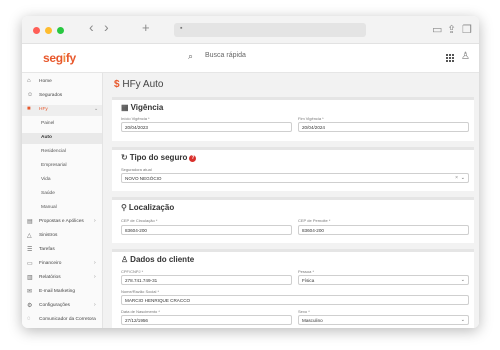 This screenshot has height=350, width=500. Describe the element at coordinates (29, 109) in the screenshot. I see `hfy-icon: ■` at that location.